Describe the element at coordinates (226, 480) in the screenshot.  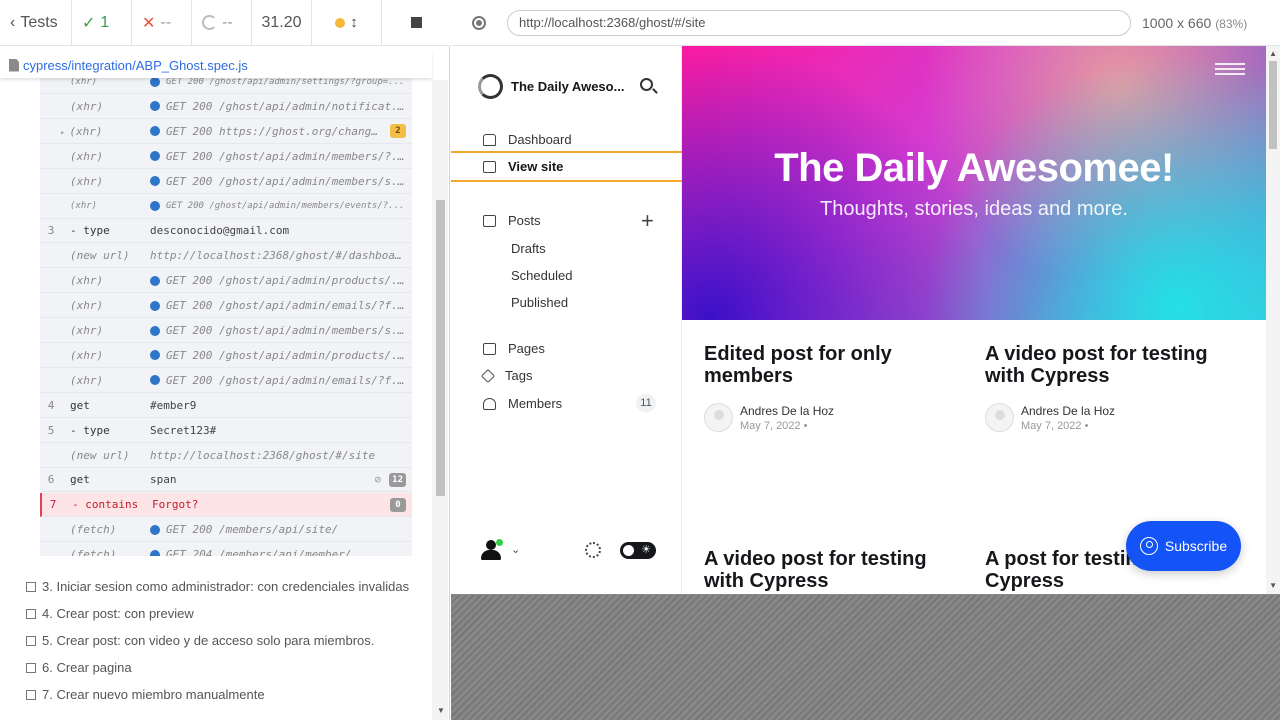
I see `command-row: 6 get span ⊘ 12` at that location.